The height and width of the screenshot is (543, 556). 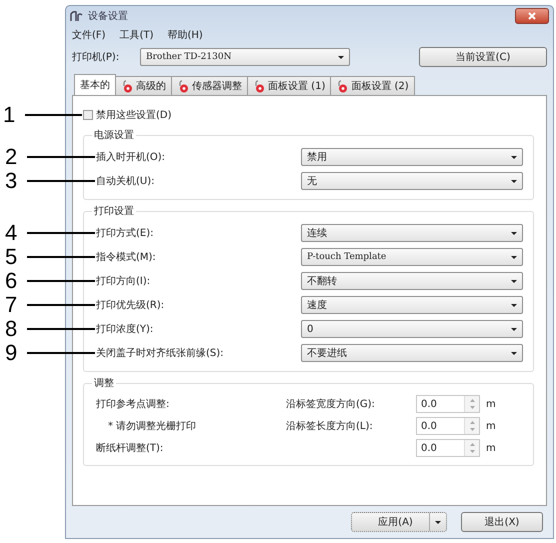 I want to click on exit-button: 退出(X), so click(x=502, y=522).